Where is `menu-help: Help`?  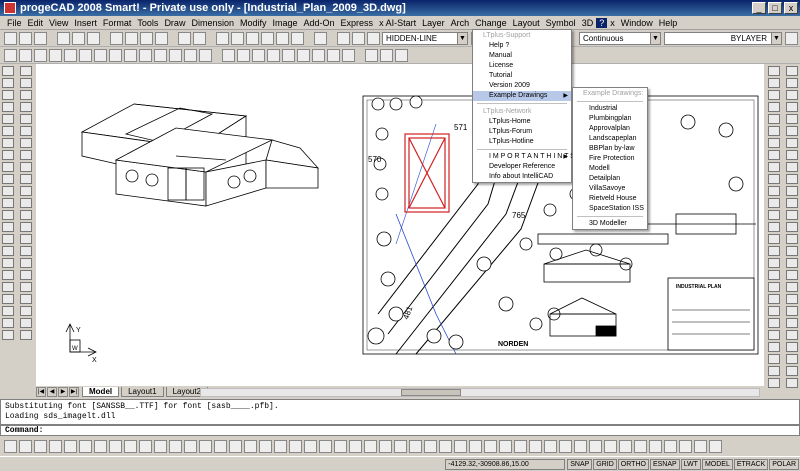
menu-help: Help is located at coordinates (668, 23).